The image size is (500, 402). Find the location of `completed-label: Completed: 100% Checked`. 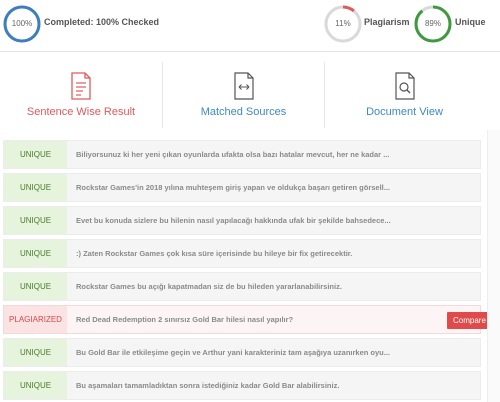

completed-label: Completed: 100% Checked is located at coordinates (102, 22).